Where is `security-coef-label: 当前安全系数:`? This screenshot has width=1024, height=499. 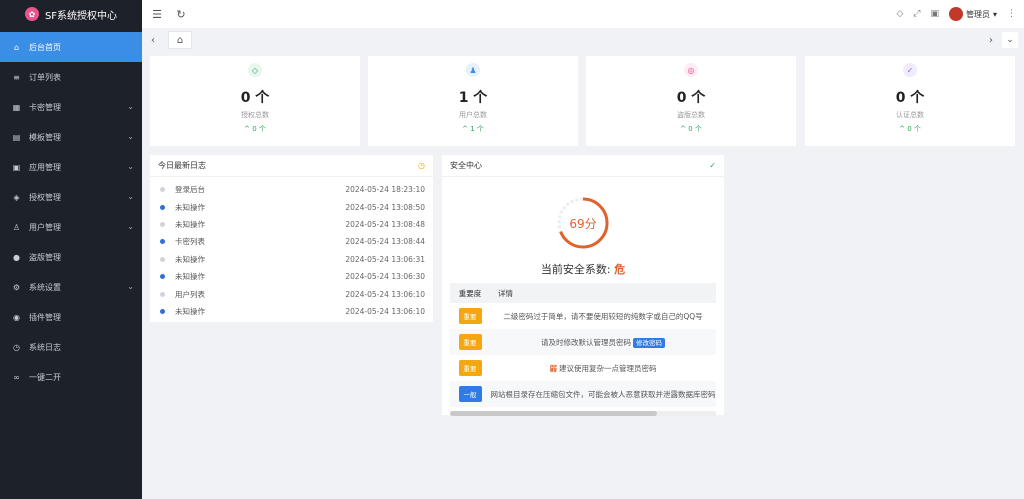
security-coef-label: 当前安全系数: is located at coordinates (575, 269).